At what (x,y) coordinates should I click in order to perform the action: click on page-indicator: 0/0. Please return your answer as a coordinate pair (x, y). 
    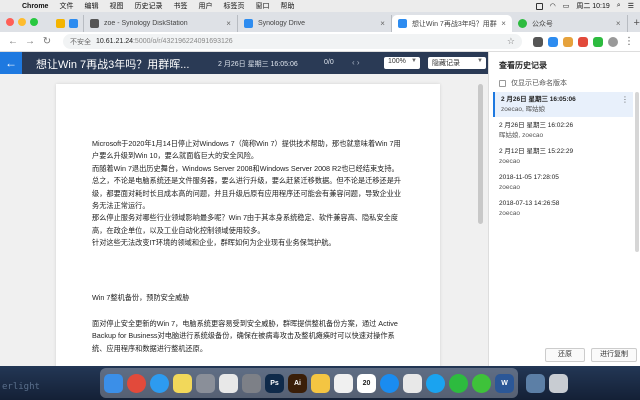
    Looking at the image, I should click on (329, 62).